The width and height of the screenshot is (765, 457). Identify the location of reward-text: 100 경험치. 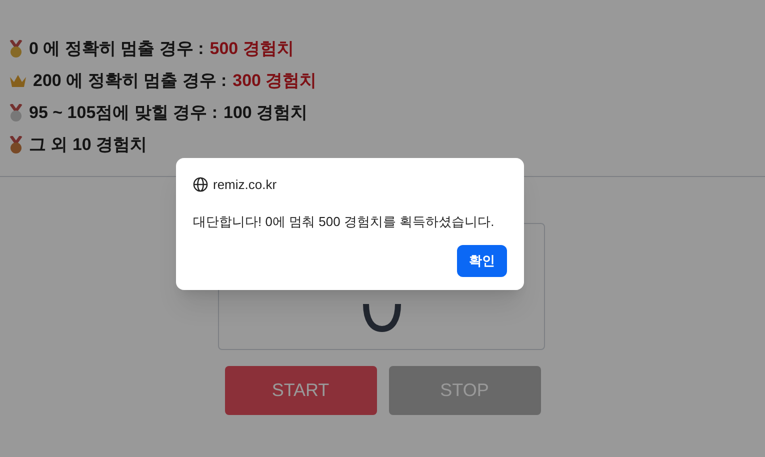
(265, 113).